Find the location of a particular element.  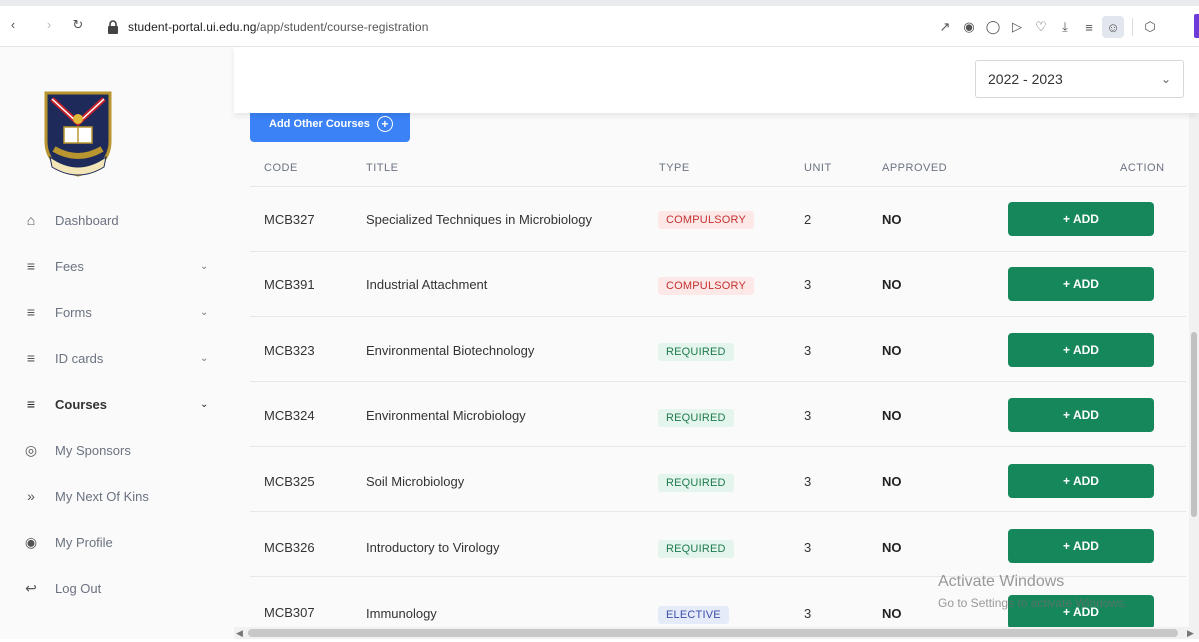

course-title: Introductory to Virology is located at coordinates (433, 547).